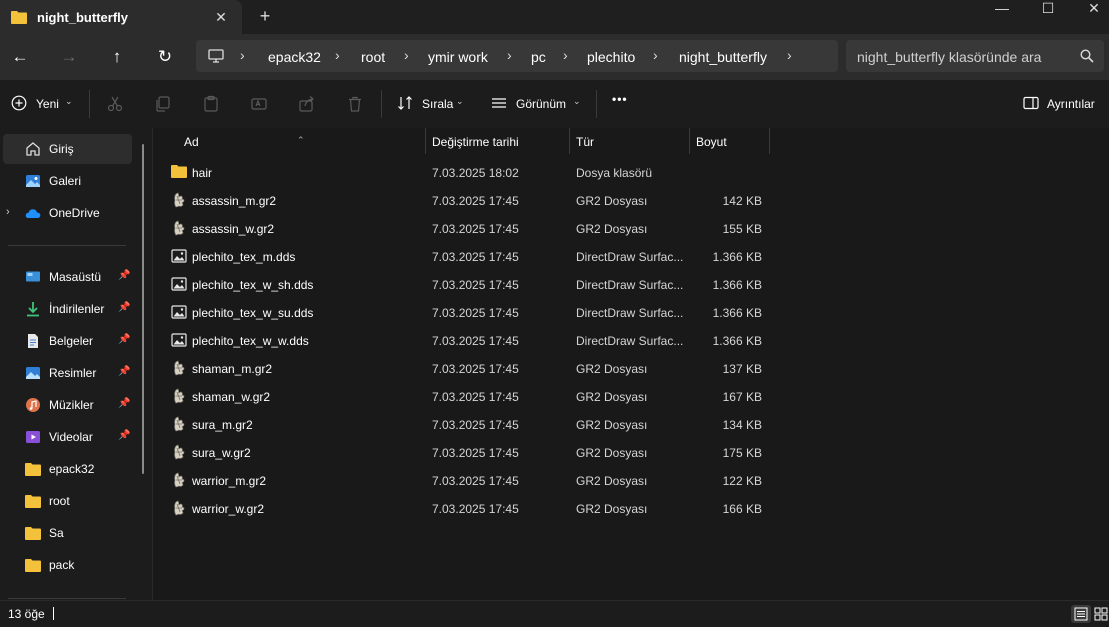 This screenshot has width=1109, height=627. What do you see at coordinates (538, 57) in the screenshot?
I see `breadcrumb-item: pc` at bounding box center [538, 57].